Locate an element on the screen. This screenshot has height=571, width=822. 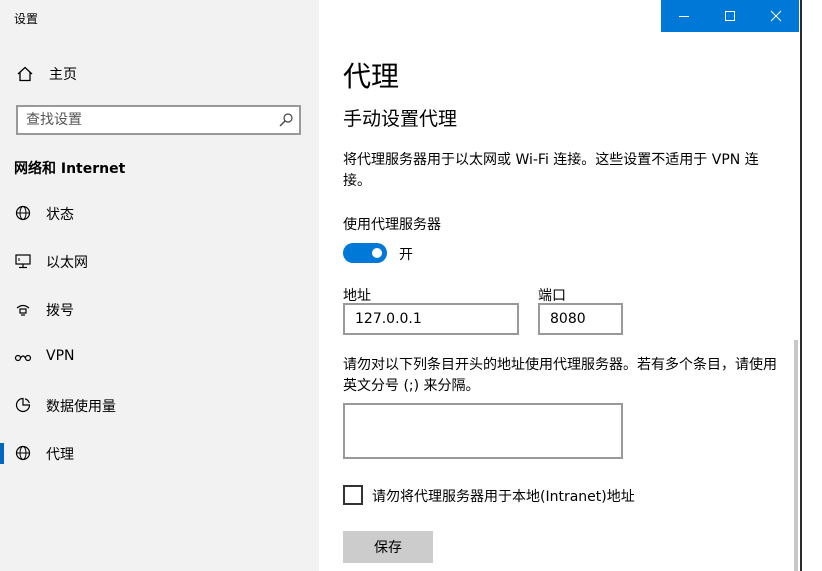
sidebar-item-label: VPN is located at coordinates (60, 356).